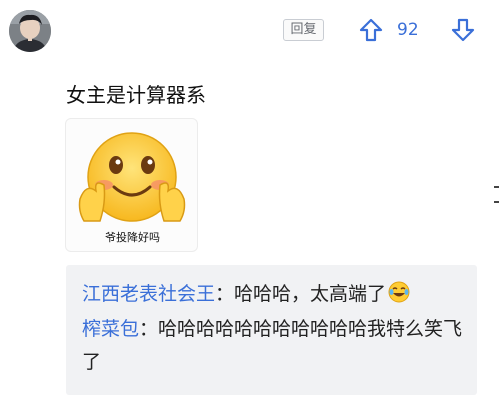 The image size is (499, 408). I want to click on sticker-caption: 爷投降好吗, so click(132, 237).